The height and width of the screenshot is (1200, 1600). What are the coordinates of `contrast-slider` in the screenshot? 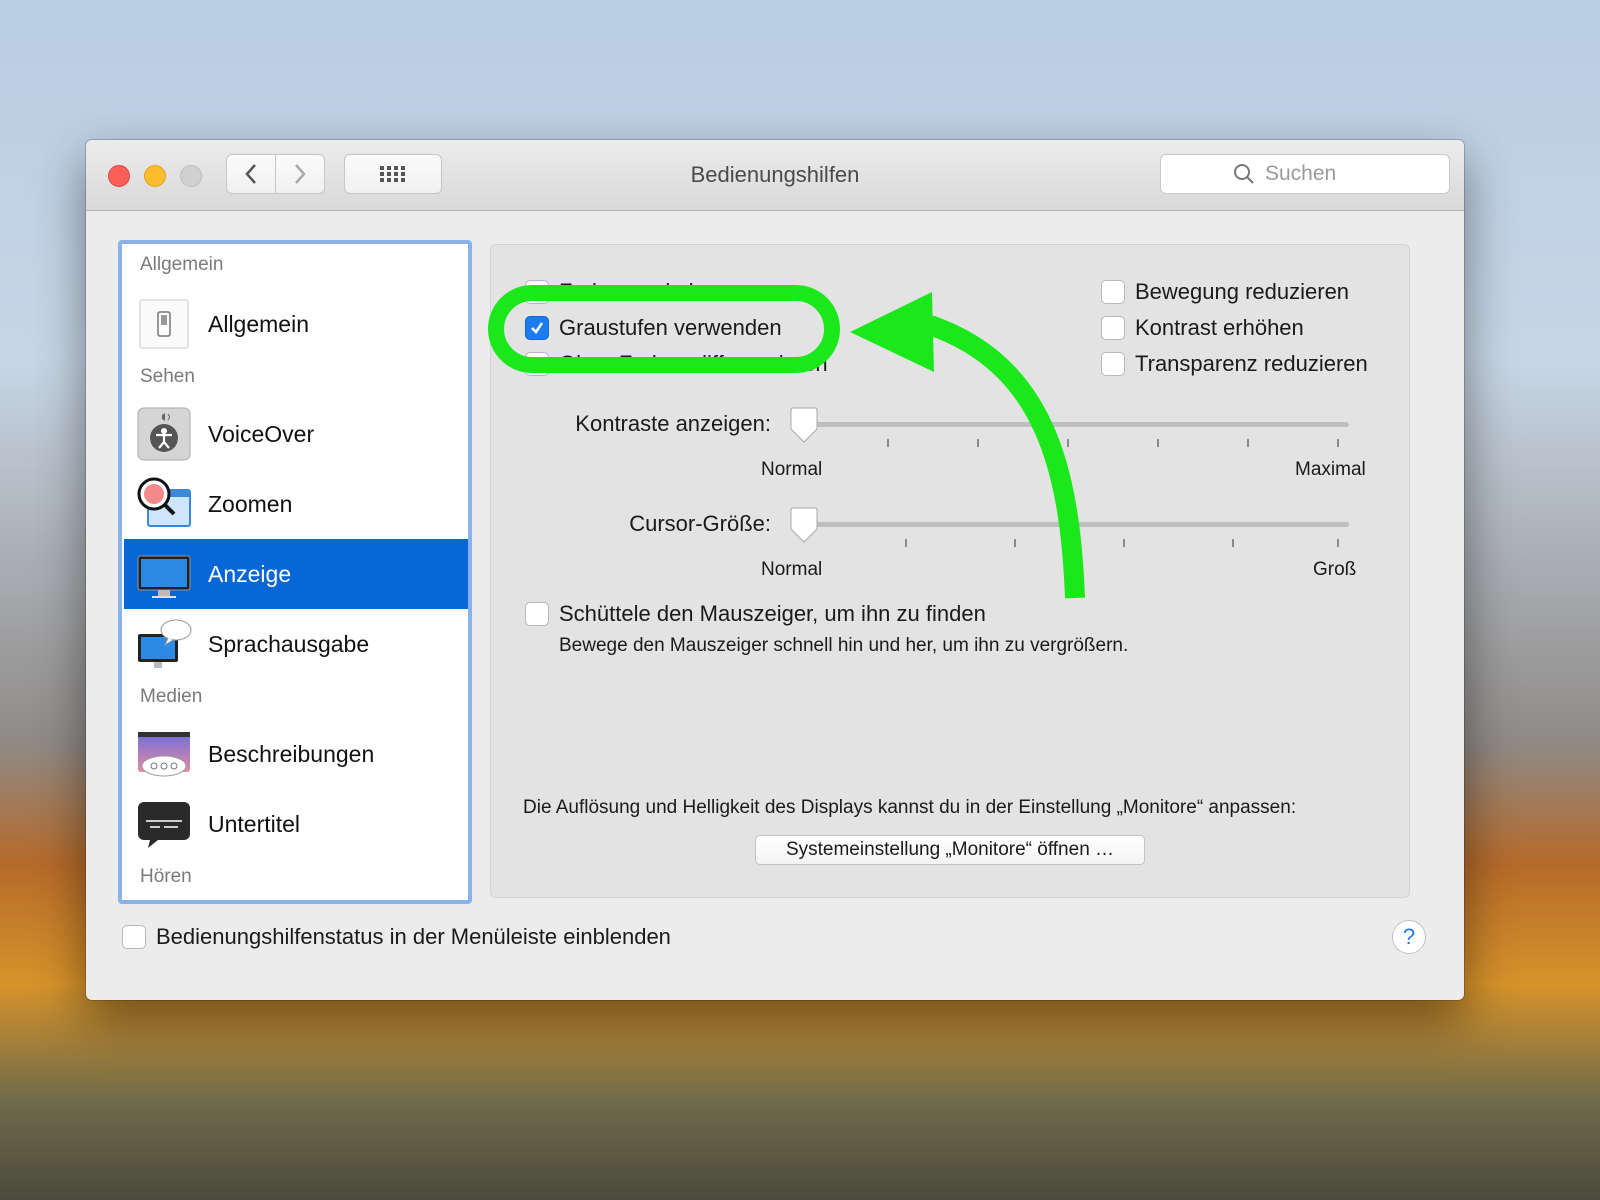 It's located at (1074, 427).